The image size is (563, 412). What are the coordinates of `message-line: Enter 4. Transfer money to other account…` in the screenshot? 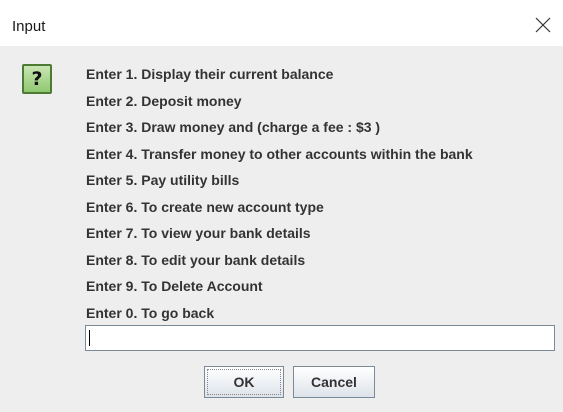 It's located at (279, 153).